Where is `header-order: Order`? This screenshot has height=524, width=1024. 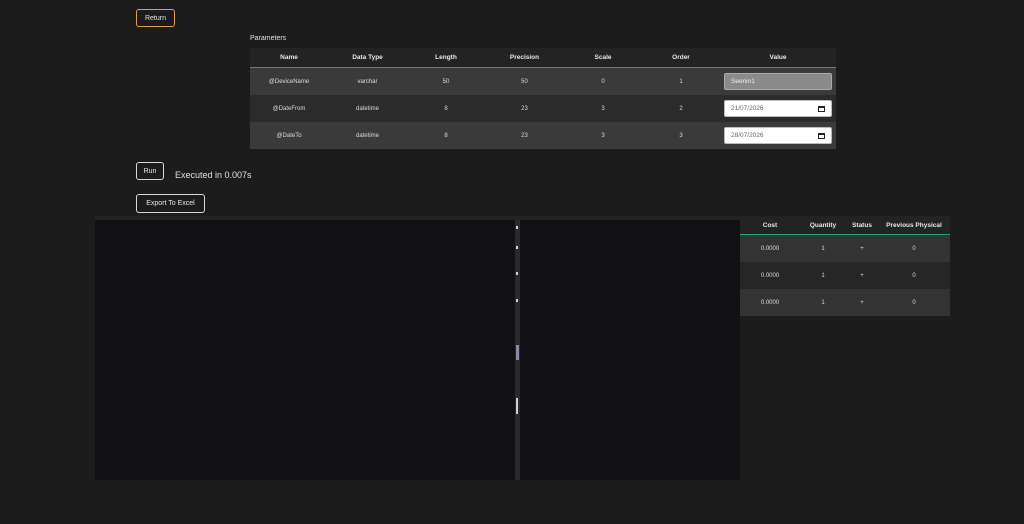
header-order: Order is located at coordinates (681, 57).